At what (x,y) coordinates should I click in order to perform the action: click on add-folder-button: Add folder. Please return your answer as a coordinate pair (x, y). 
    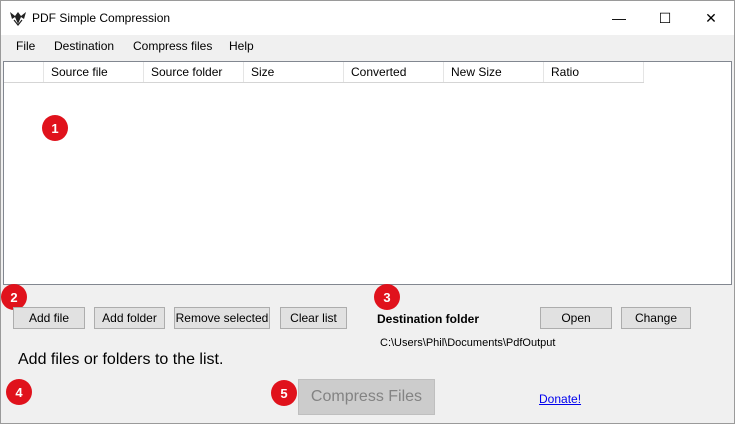
    Looking at the image, I should click on (129, 318).